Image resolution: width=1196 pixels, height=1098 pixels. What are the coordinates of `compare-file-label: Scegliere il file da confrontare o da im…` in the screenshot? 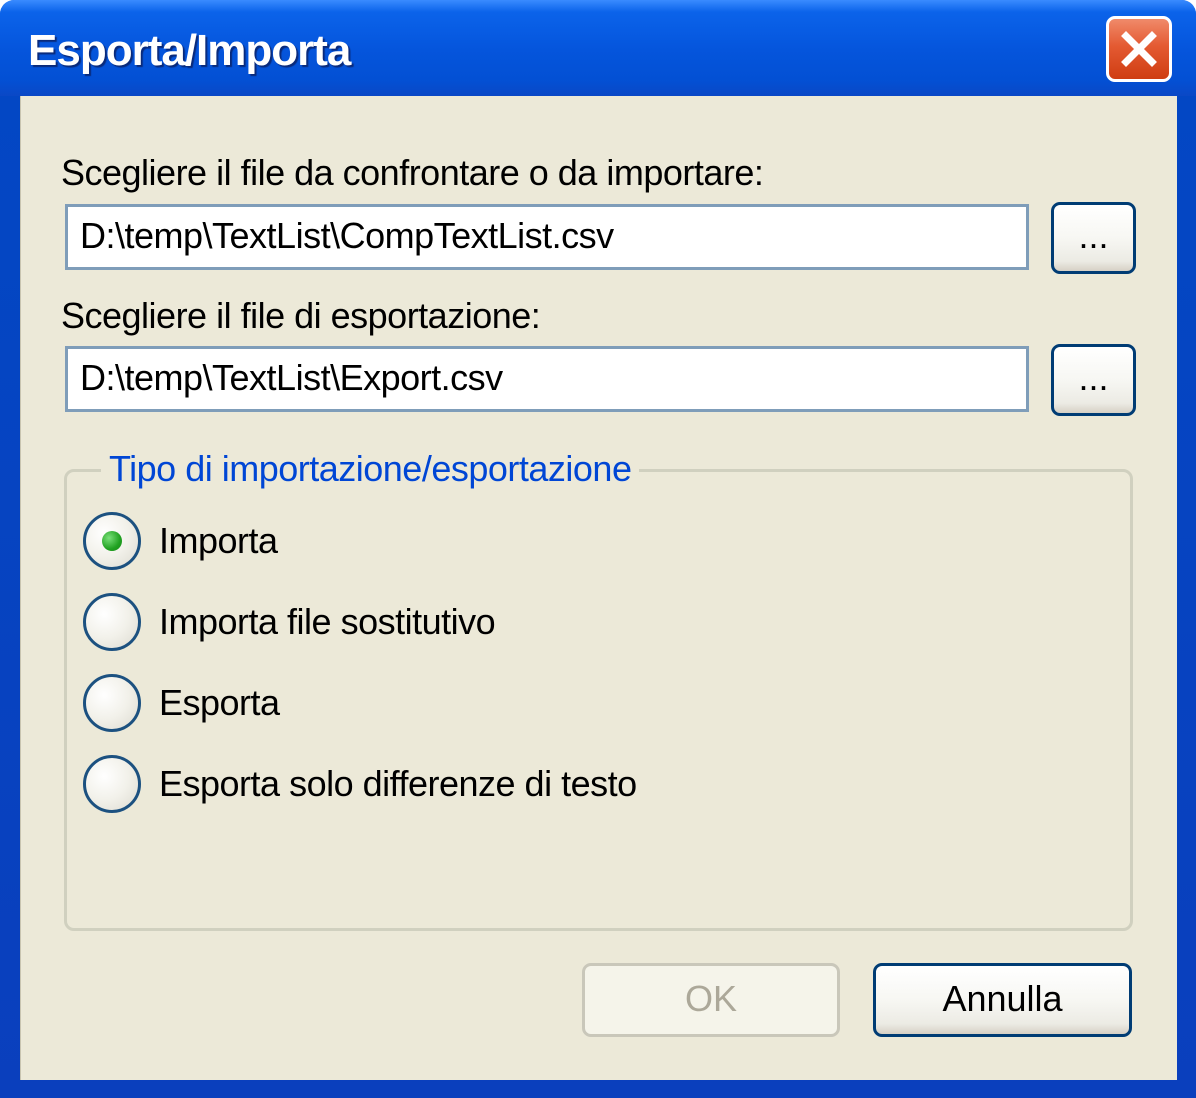 It's located at (412, 172).